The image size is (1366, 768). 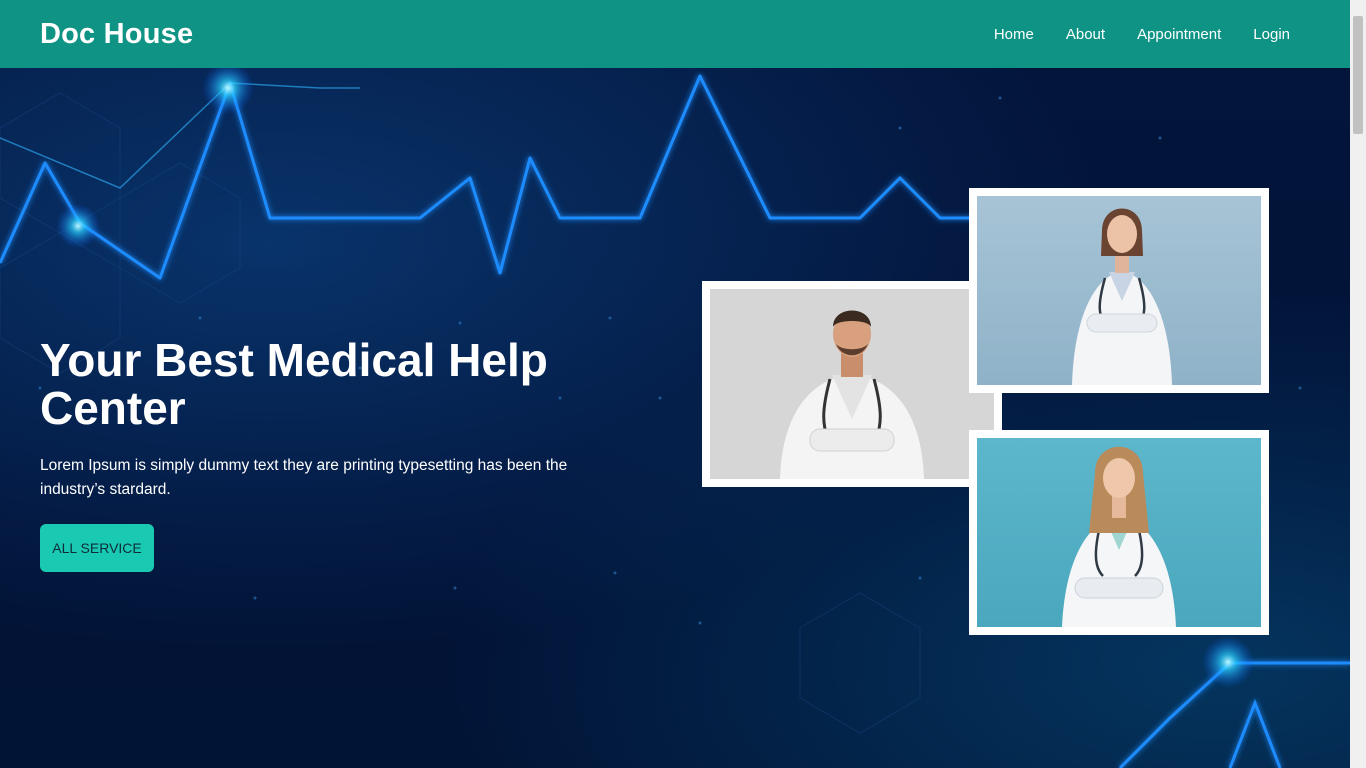 I want to click on brand-logo: Doc House, so click(x=116, y=34).